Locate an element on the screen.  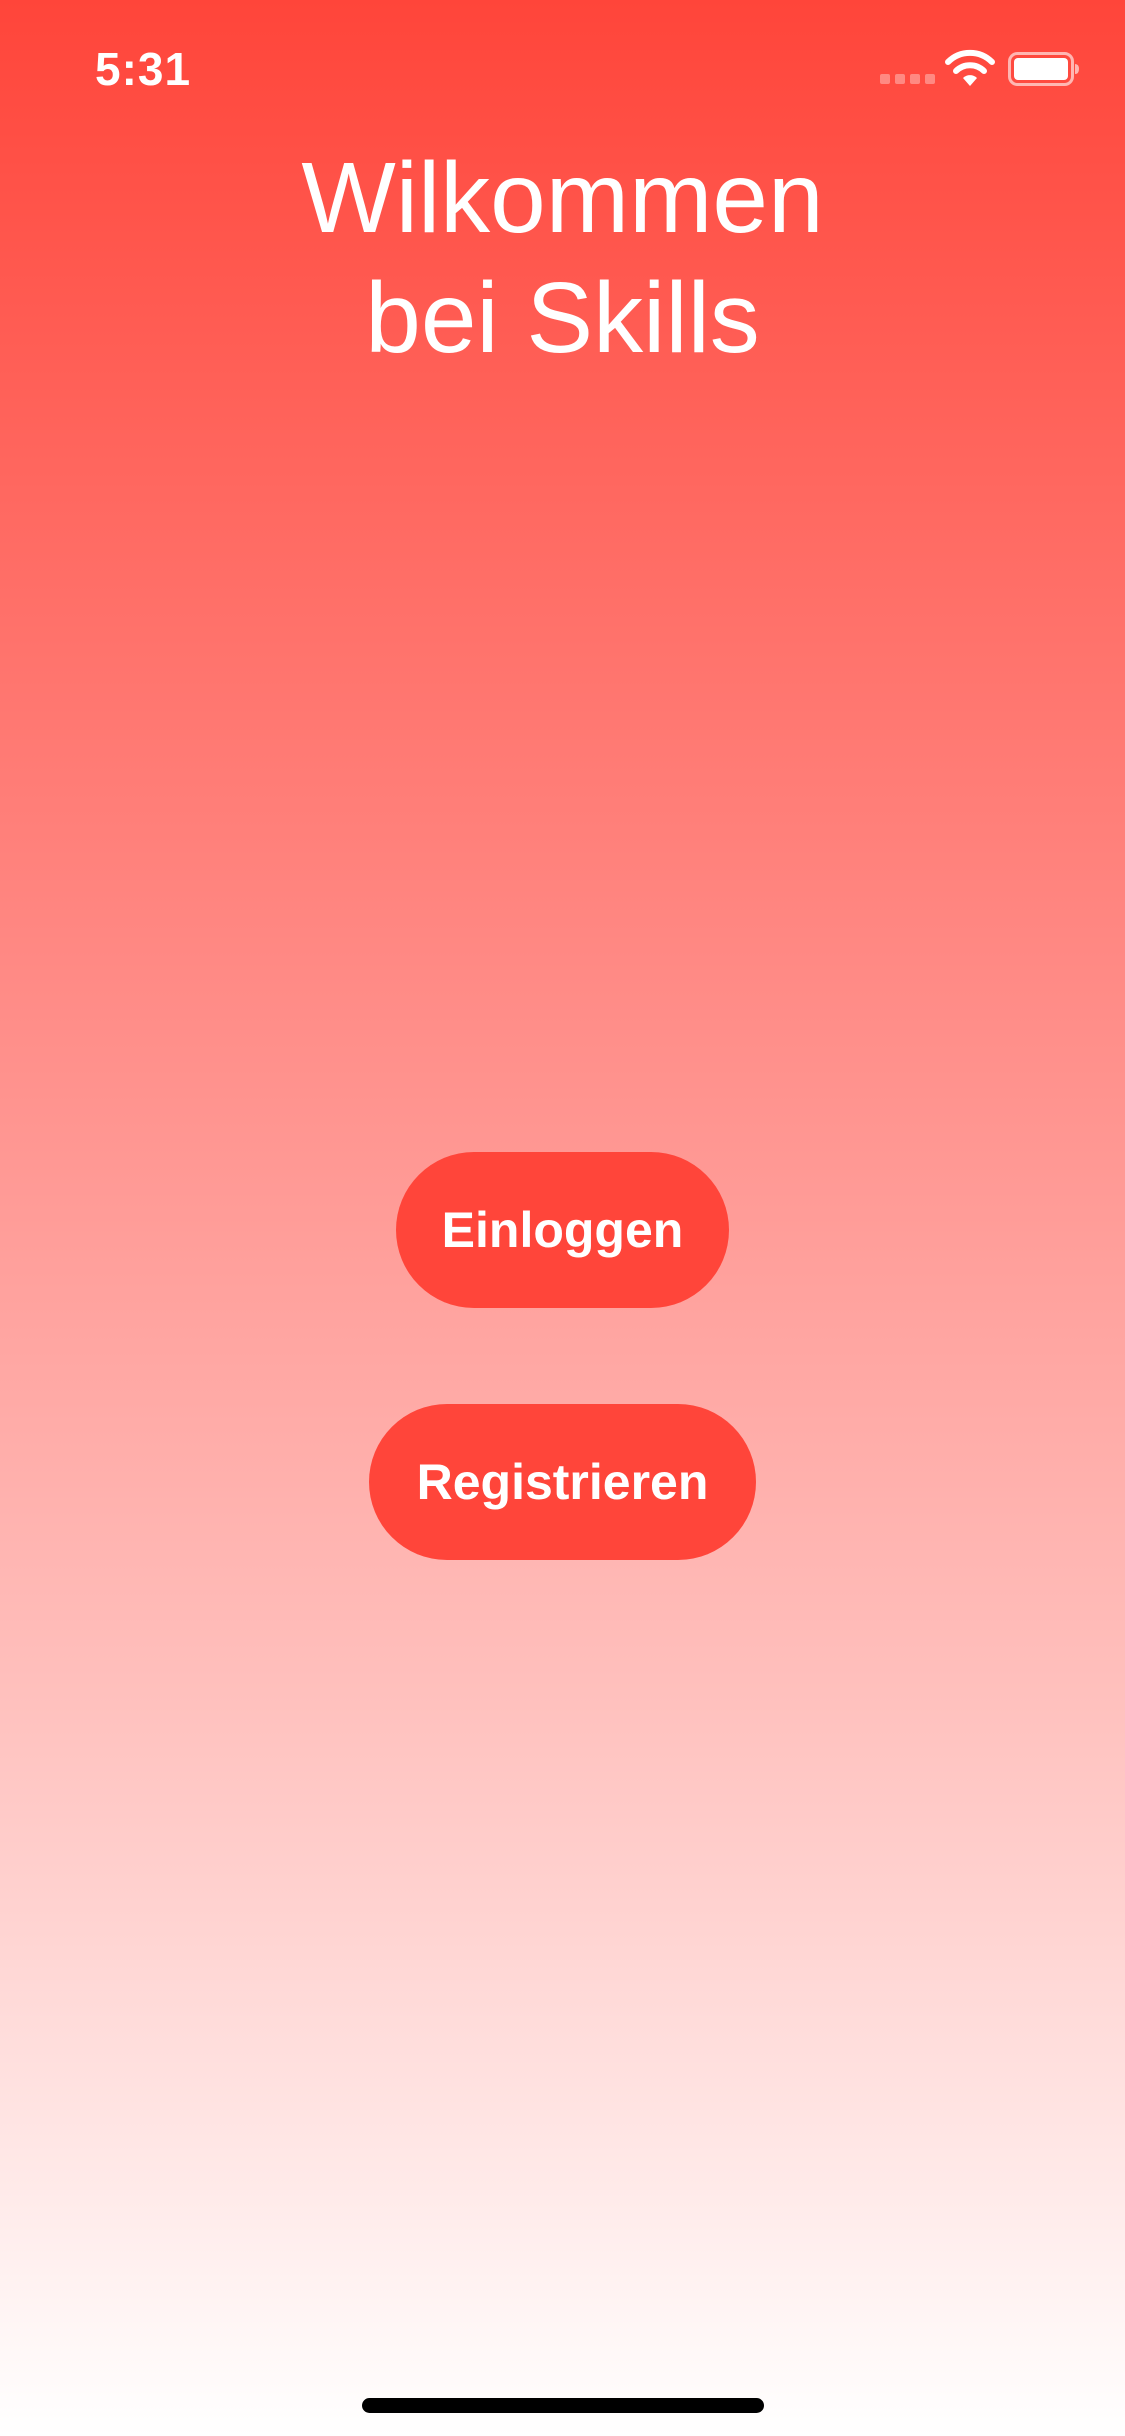
welcome-title-line1: Wilkommen is located at coordinates (562, 198).